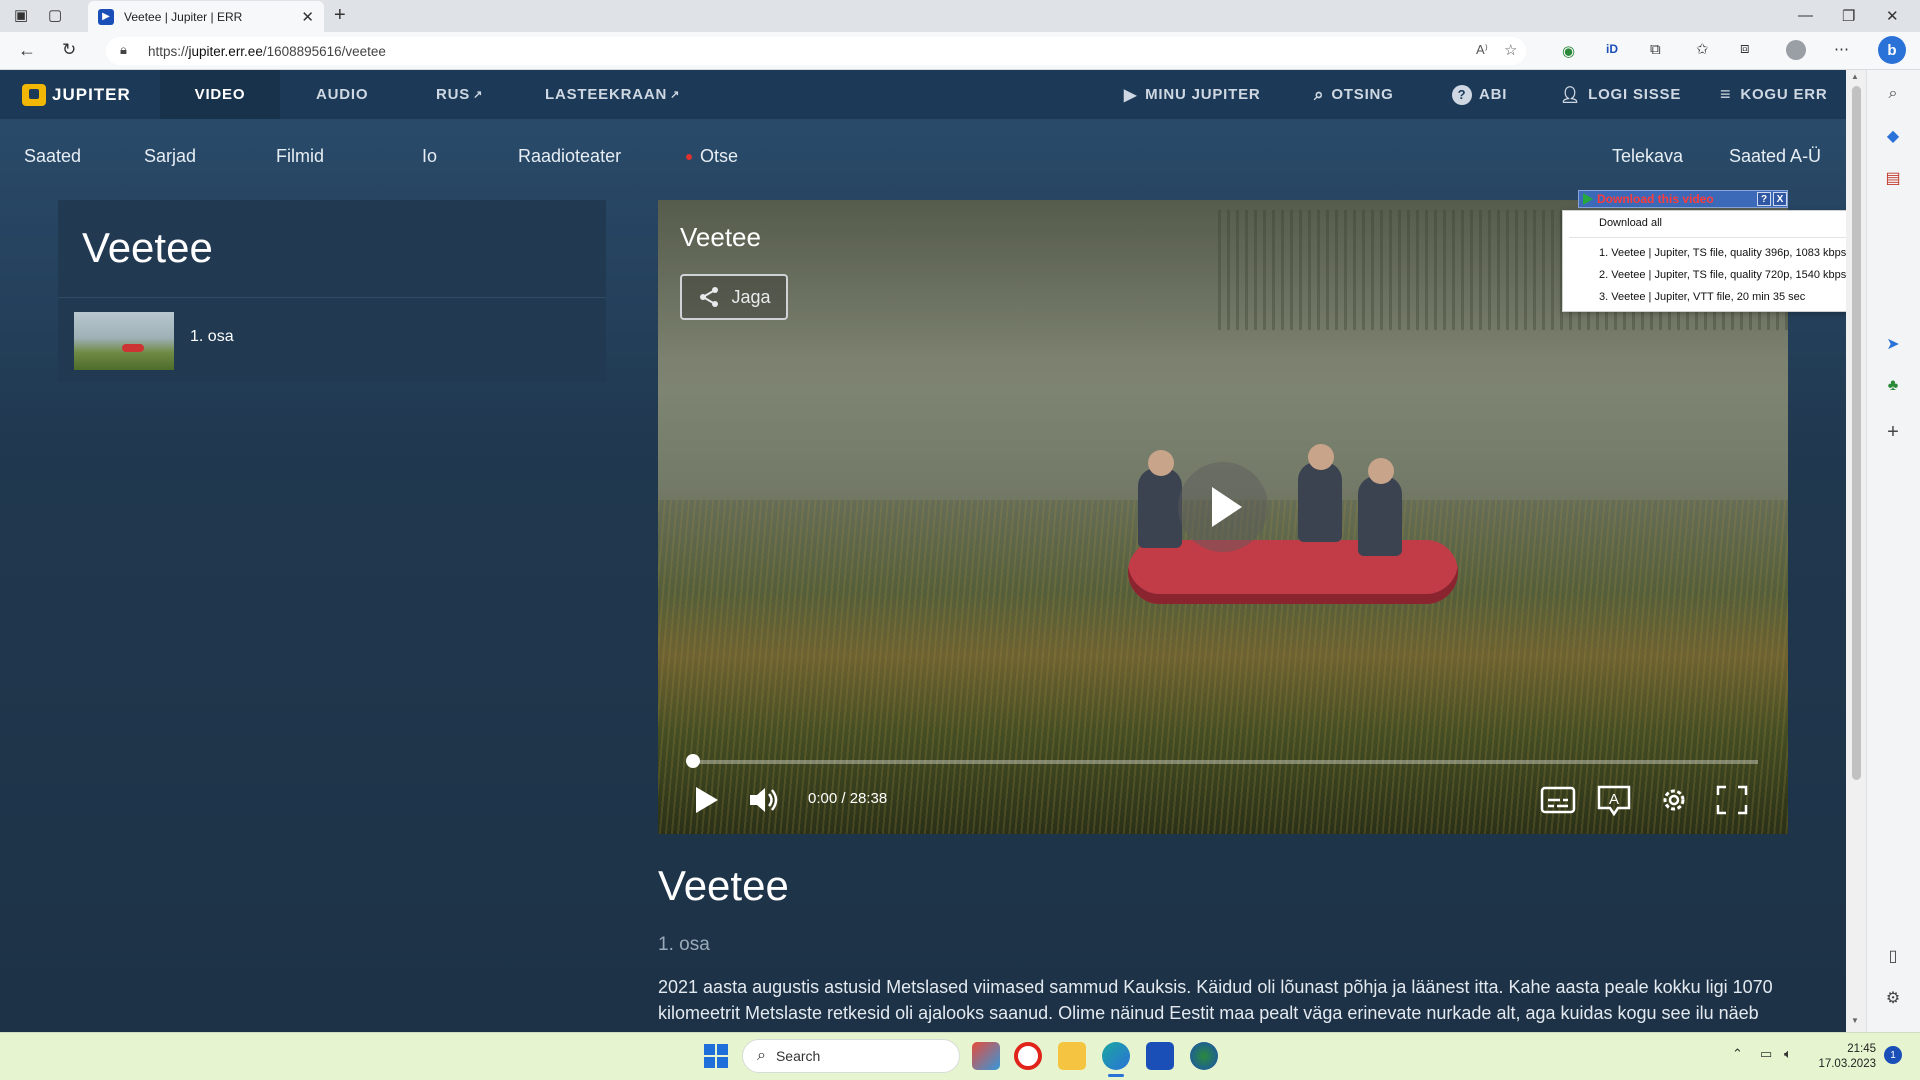 The height and width of the screenshot is (1080, 1920). I want to click on nav-rus: RUS ↗, so click(459, 94).